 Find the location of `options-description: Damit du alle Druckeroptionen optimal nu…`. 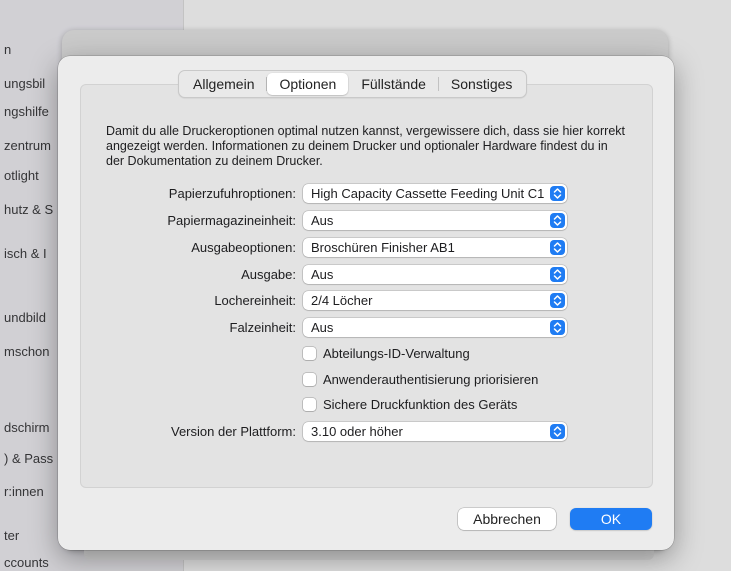

options-description: Damit du alle Druckeroptionen optimal nu… is located at coordinates (365, 146).